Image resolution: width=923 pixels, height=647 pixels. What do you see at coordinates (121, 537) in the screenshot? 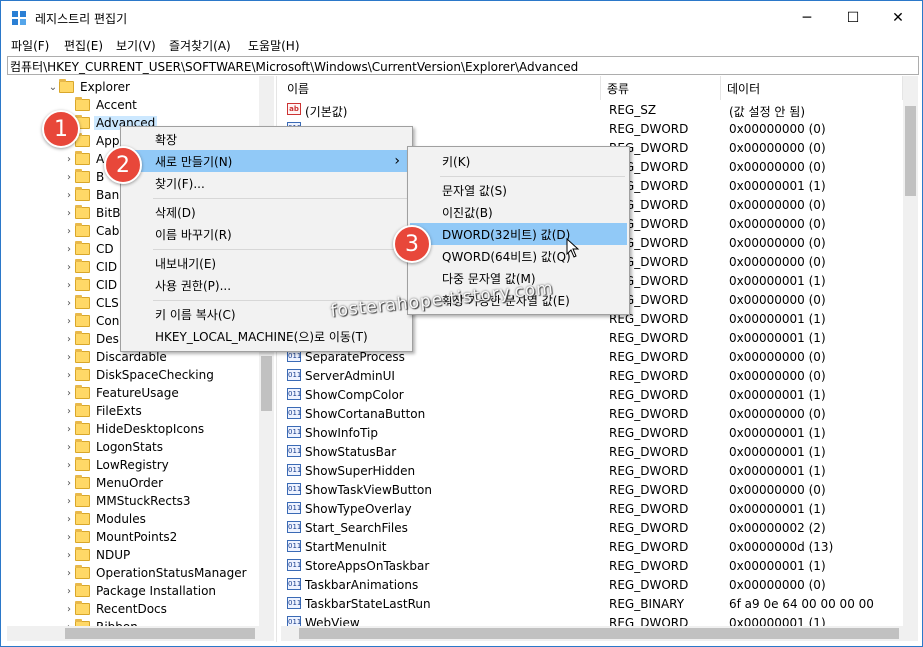
I see `tree-item: › MountPoints2` at bounding box center [121, 537].